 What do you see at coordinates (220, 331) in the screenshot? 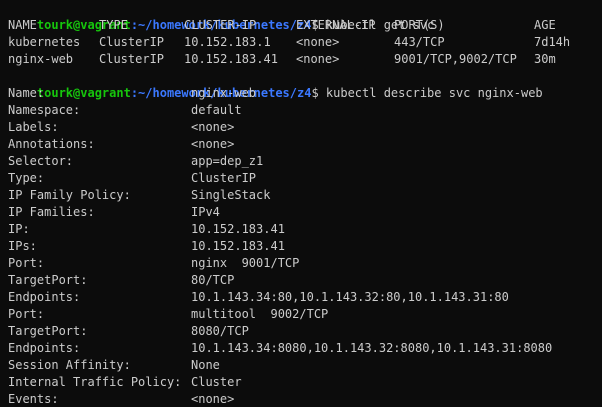
I see `describe-value: 8080/TCP` at bounding box center [220, 331].